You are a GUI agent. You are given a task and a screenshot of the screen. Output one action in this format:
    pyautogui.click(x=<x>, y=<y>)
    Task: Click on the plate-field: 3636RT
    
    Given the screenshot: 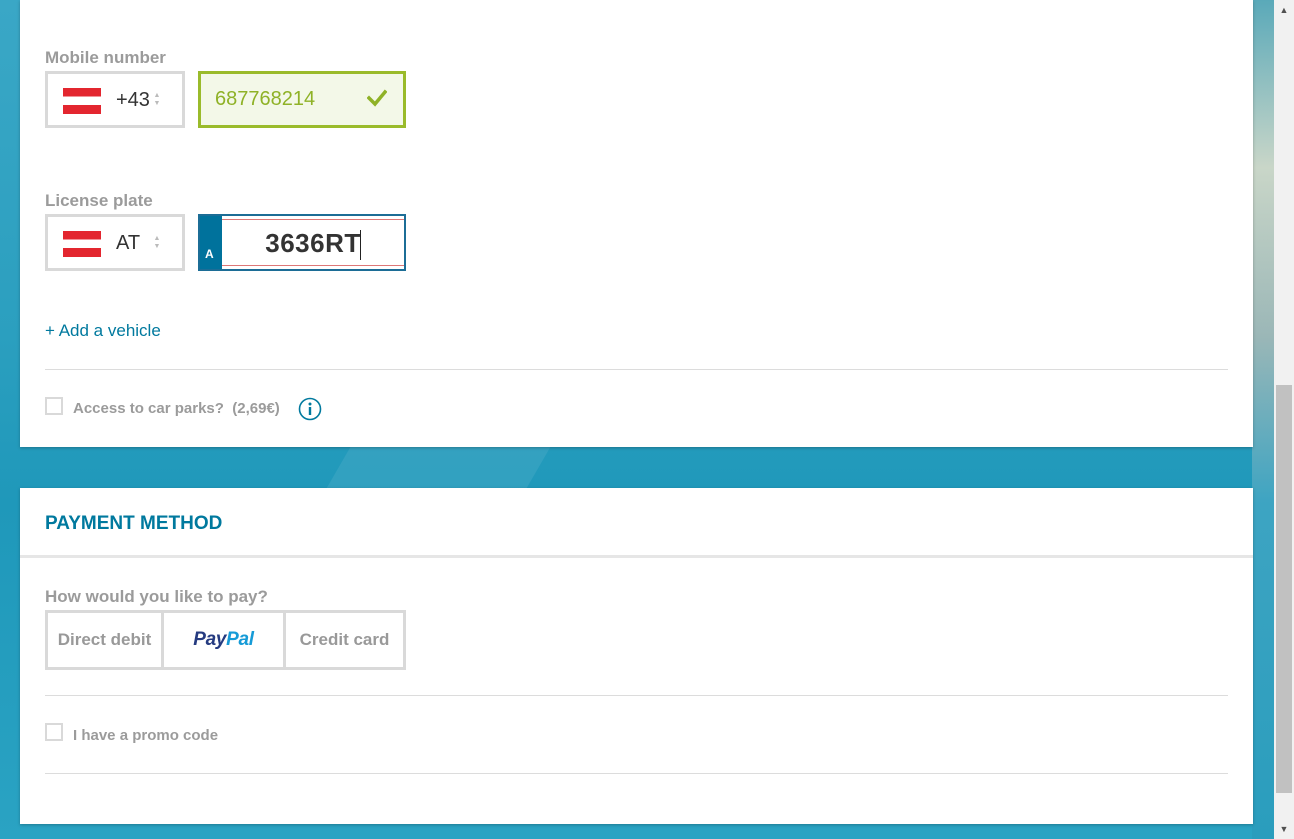 What is the action you would take?
    pyautogui.click(x=313, y=242)
    